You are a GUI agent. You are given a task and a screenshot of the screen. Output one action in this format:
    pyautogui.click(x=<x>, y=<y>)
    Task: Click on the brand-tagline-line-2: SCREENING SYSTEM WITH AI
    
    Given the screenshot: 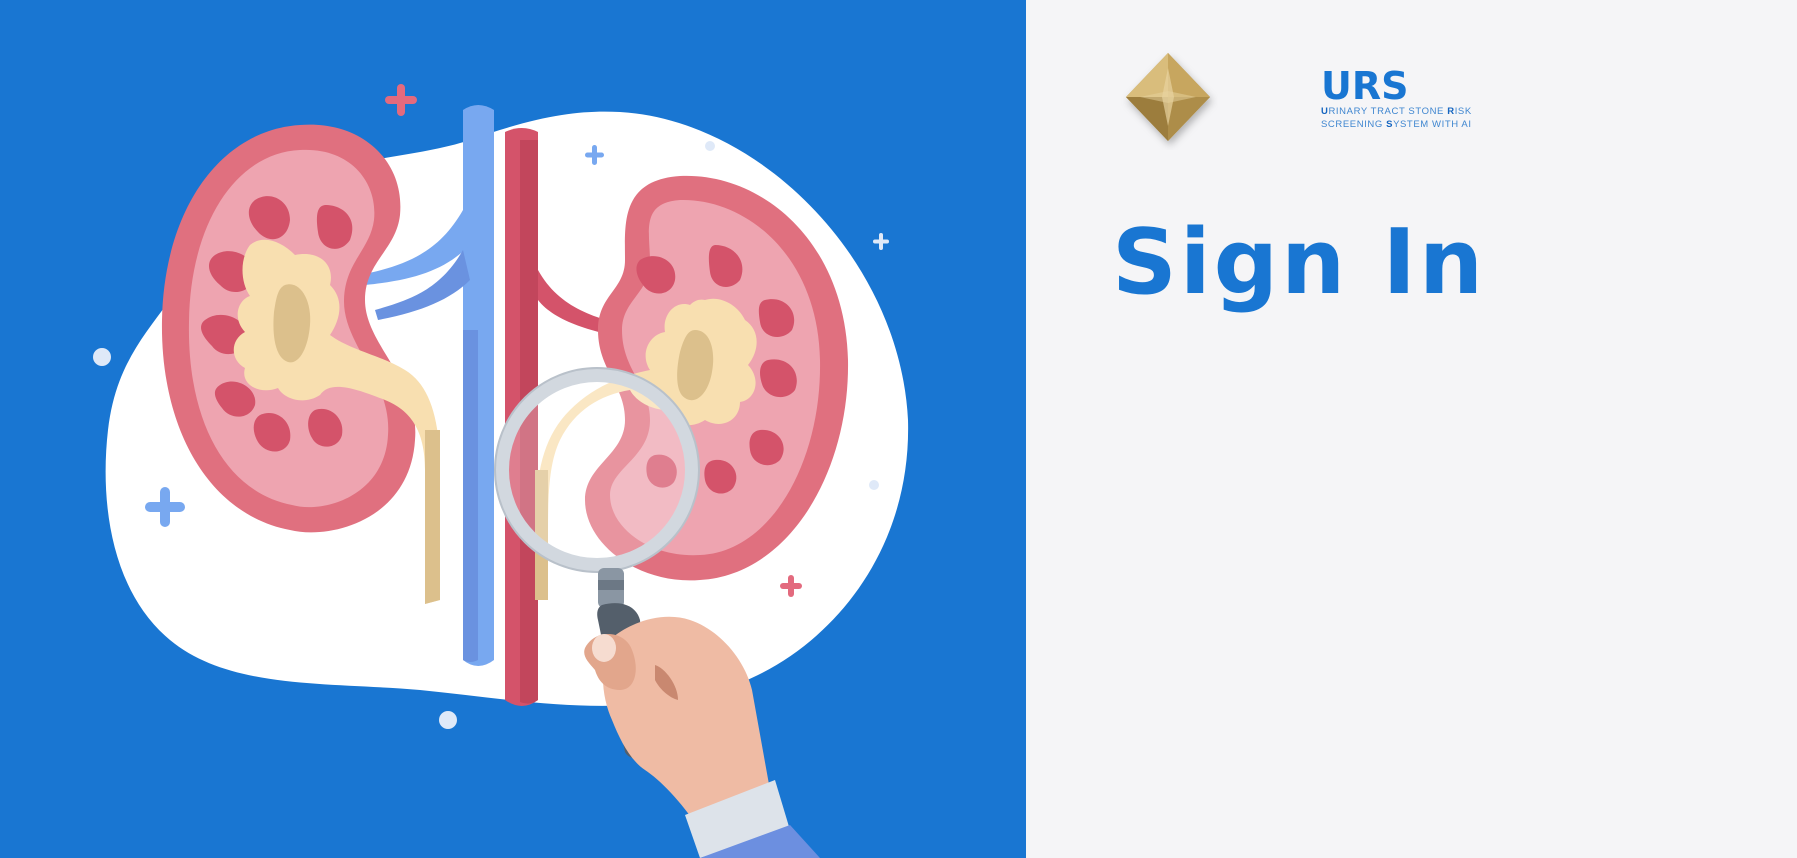 What is the action you would take?
    pyautogui.click(x=1396, y=125)
    